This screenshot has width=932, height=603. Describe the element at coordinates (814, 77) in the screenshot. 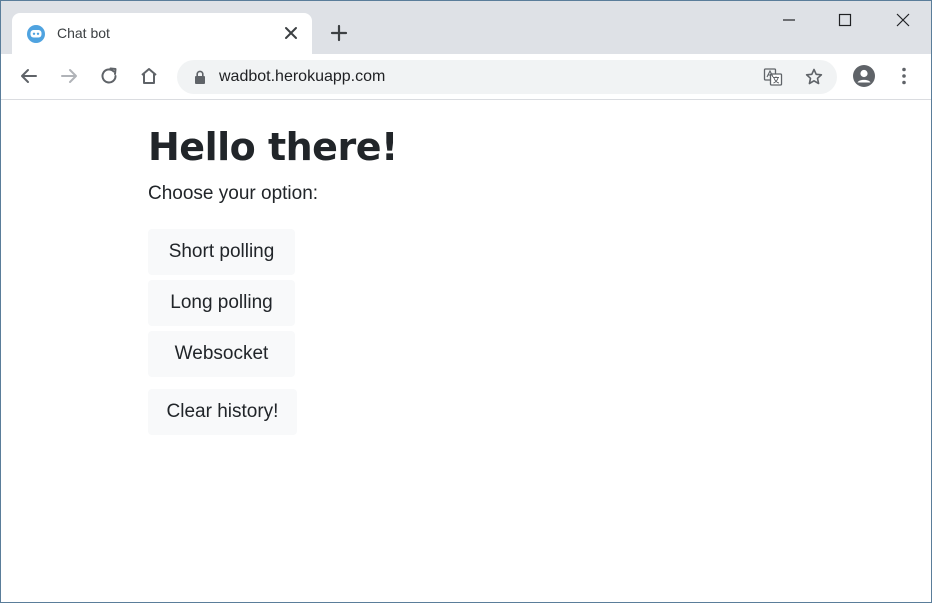

I see `star-icon` at that location.